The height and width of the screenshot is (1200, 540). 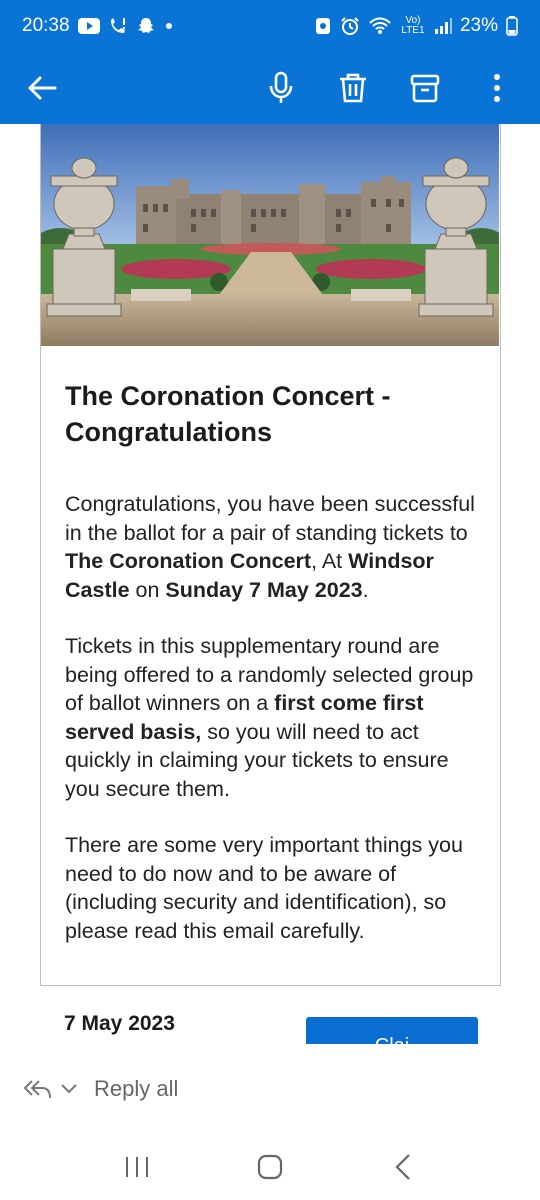 I want to click on voice-button, so click(x=281, y=88).